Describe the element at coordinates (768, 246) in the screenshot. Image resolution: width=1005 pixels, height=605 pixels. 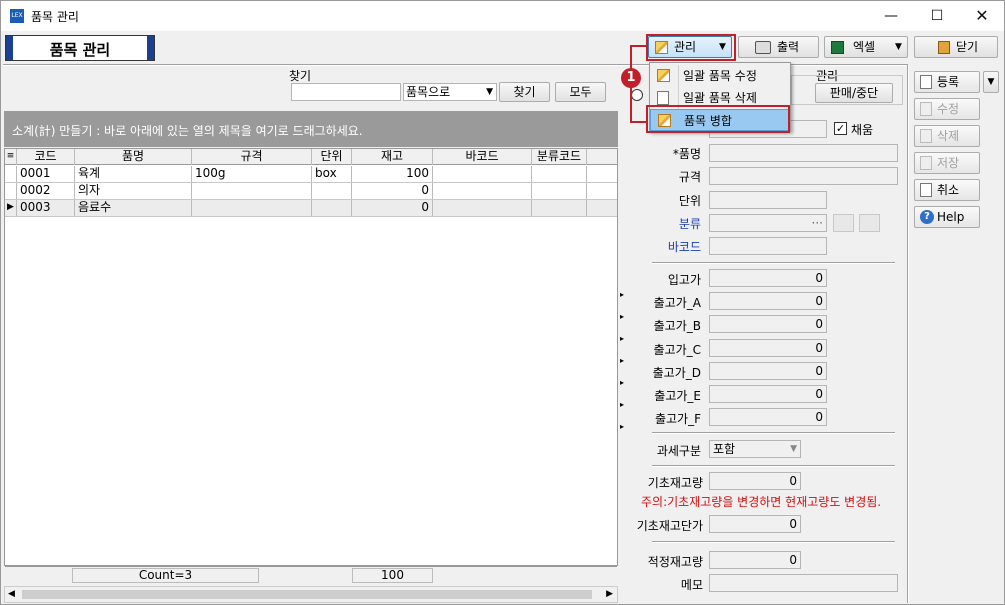
I see `barcode-field` at that location.